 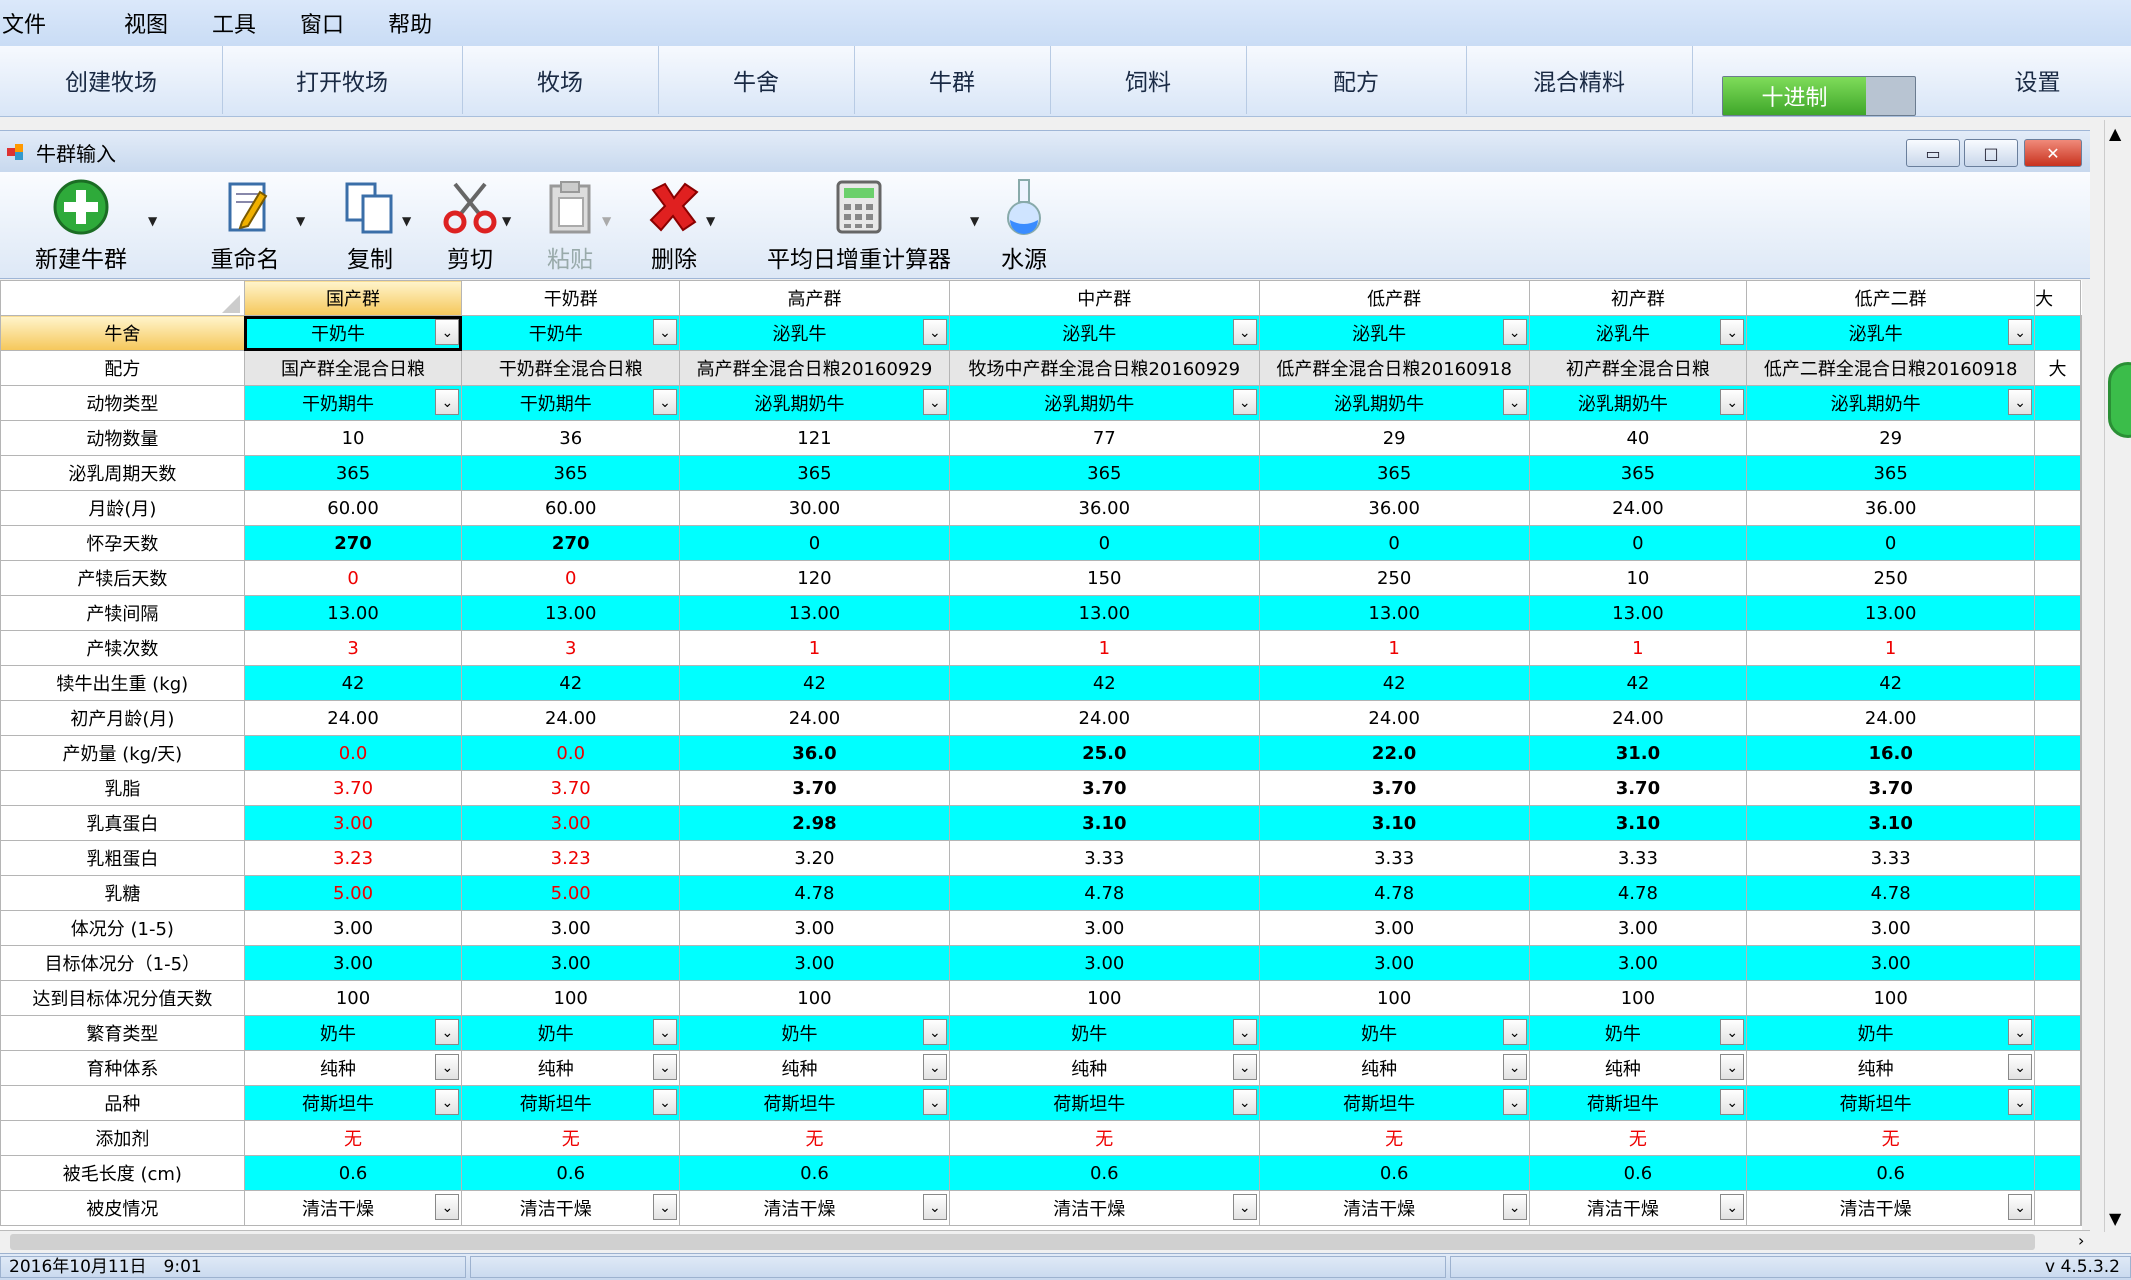 What do you see at coordinates (1891, 648) in the screenshot?
I see `grid-cell: 1` at bounding box center [1891, 648].